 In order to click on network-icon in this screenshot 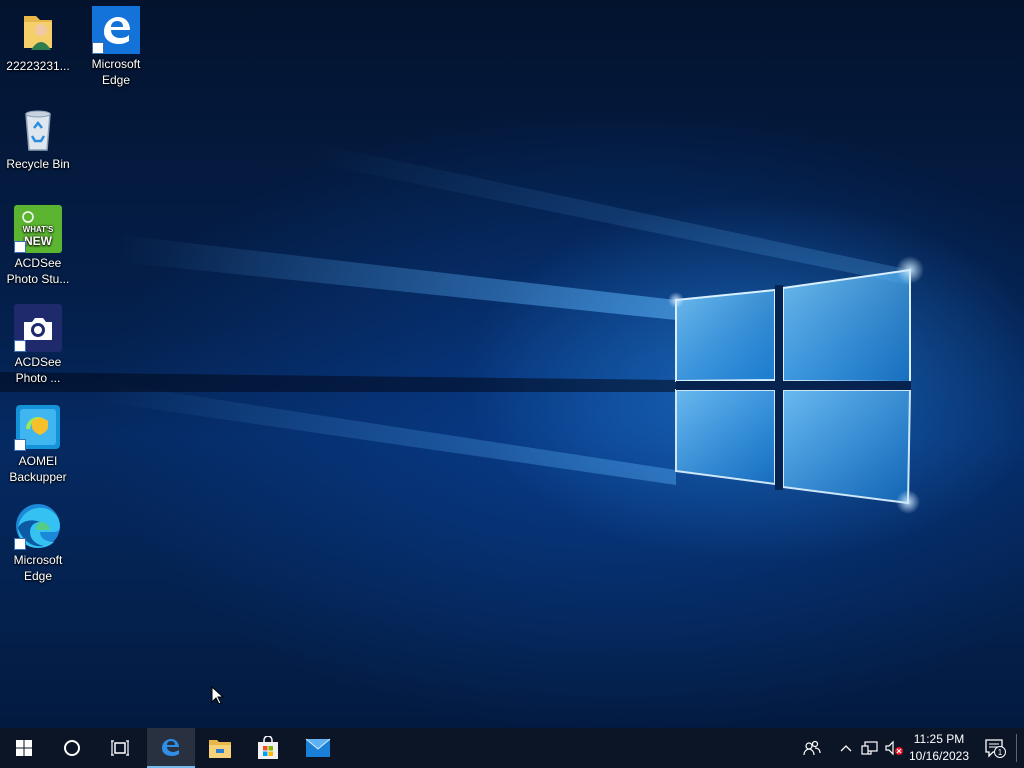, I will do `click(869, 748)`.